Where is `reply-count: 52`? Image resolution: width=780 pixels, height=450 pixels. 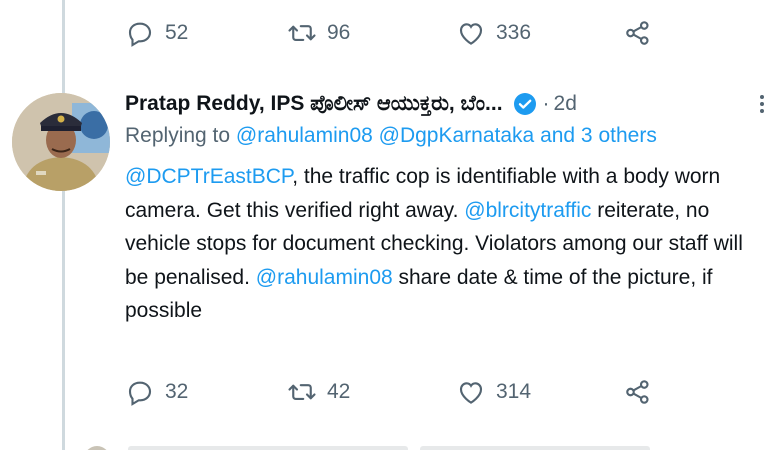 reply-count: 52 is located at coordinates (177, 32).